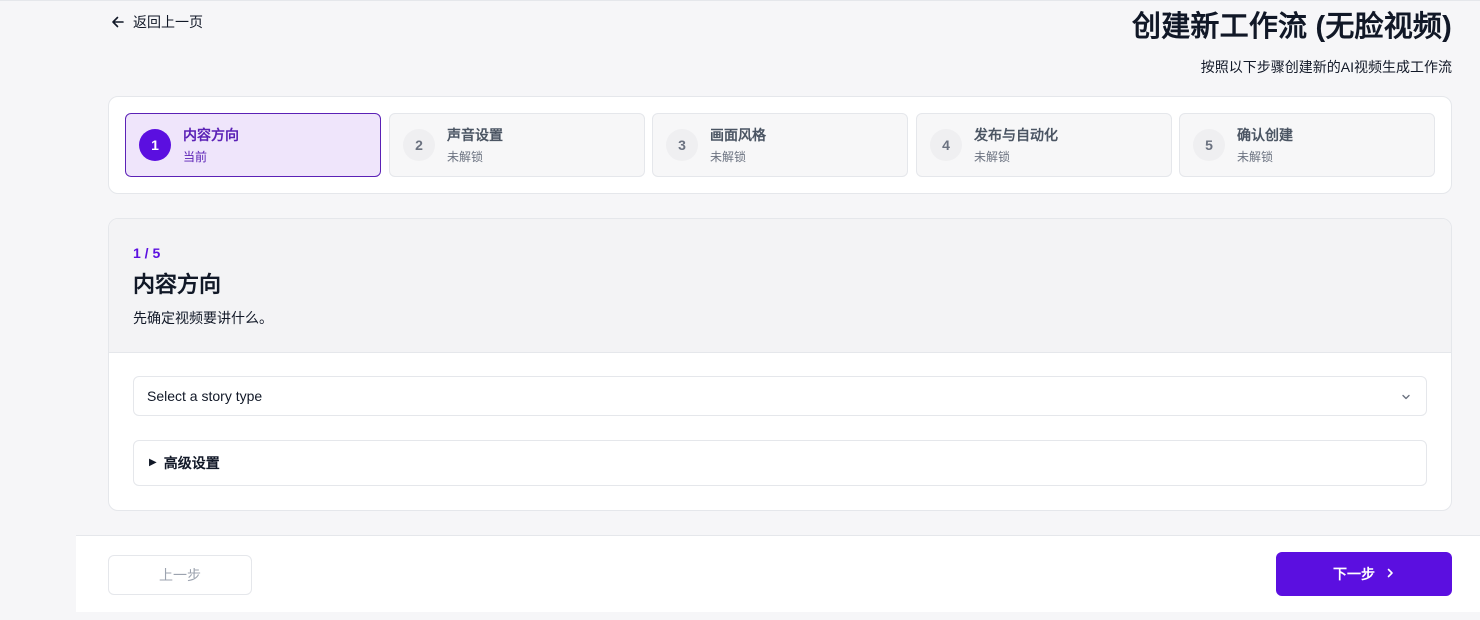 The width and height of the screenshot is (1480, 620). I want to click on back-link-label: 返回上一页, so click(168, 22).